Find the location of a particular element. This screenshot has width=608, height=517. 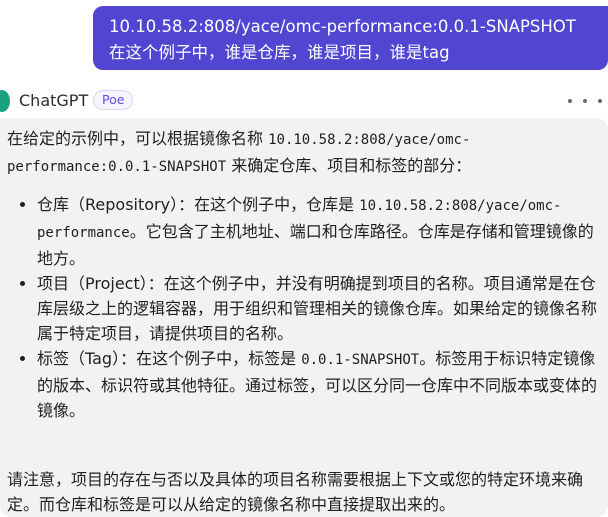

chatgpt-logo-icon is located at coordinates (5, 101).